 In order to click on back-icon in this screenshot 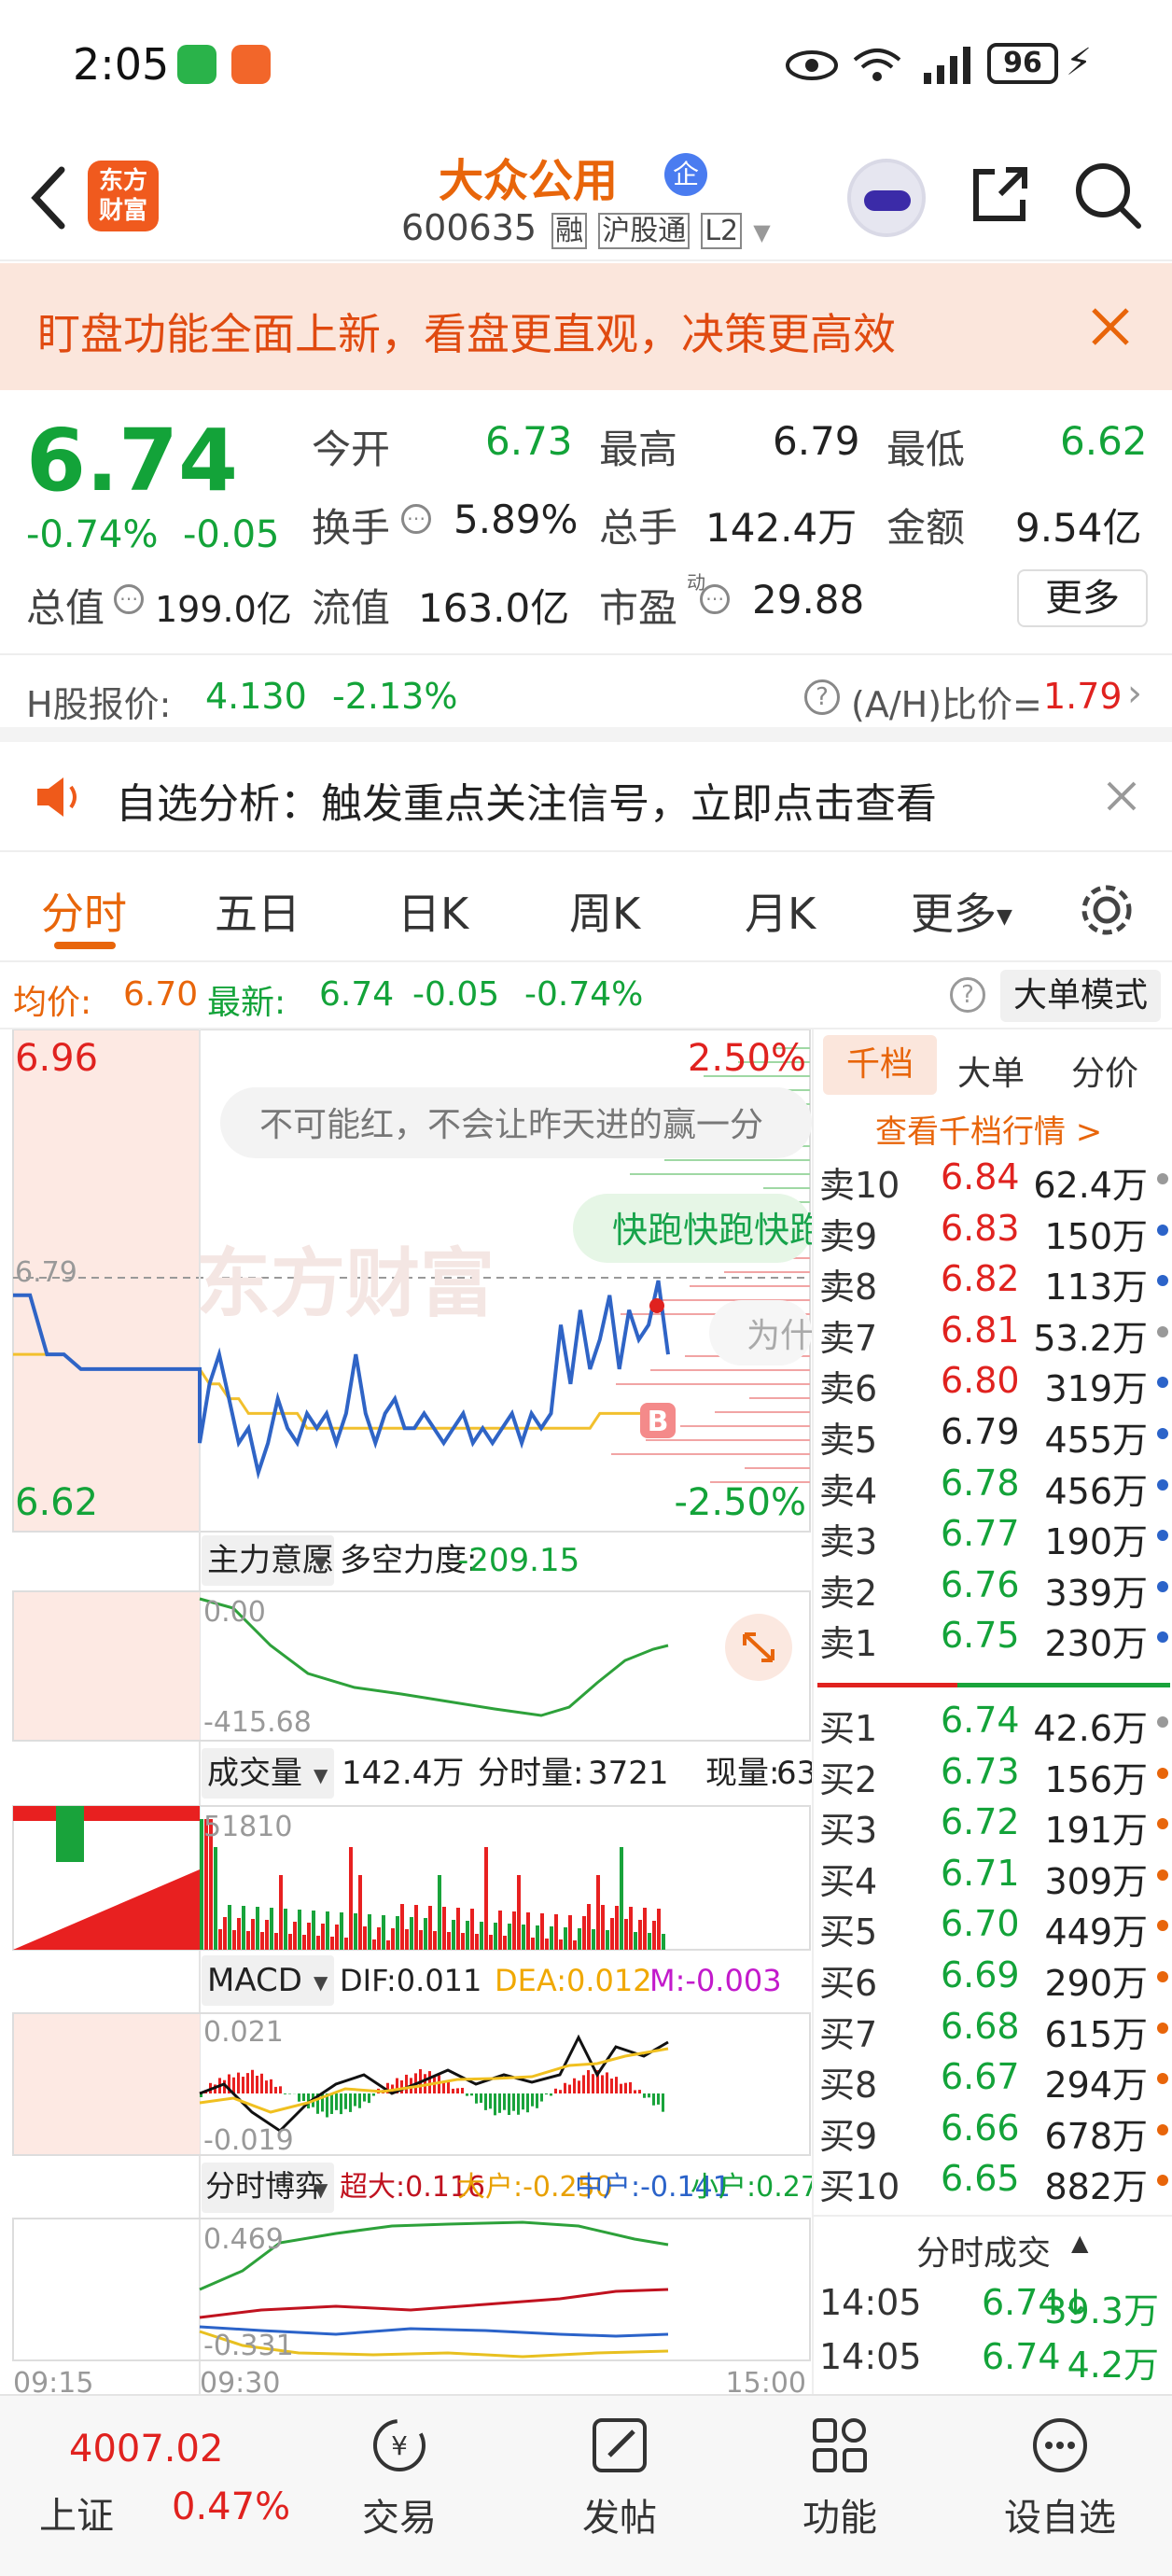, I will do `click(47, 197)`.